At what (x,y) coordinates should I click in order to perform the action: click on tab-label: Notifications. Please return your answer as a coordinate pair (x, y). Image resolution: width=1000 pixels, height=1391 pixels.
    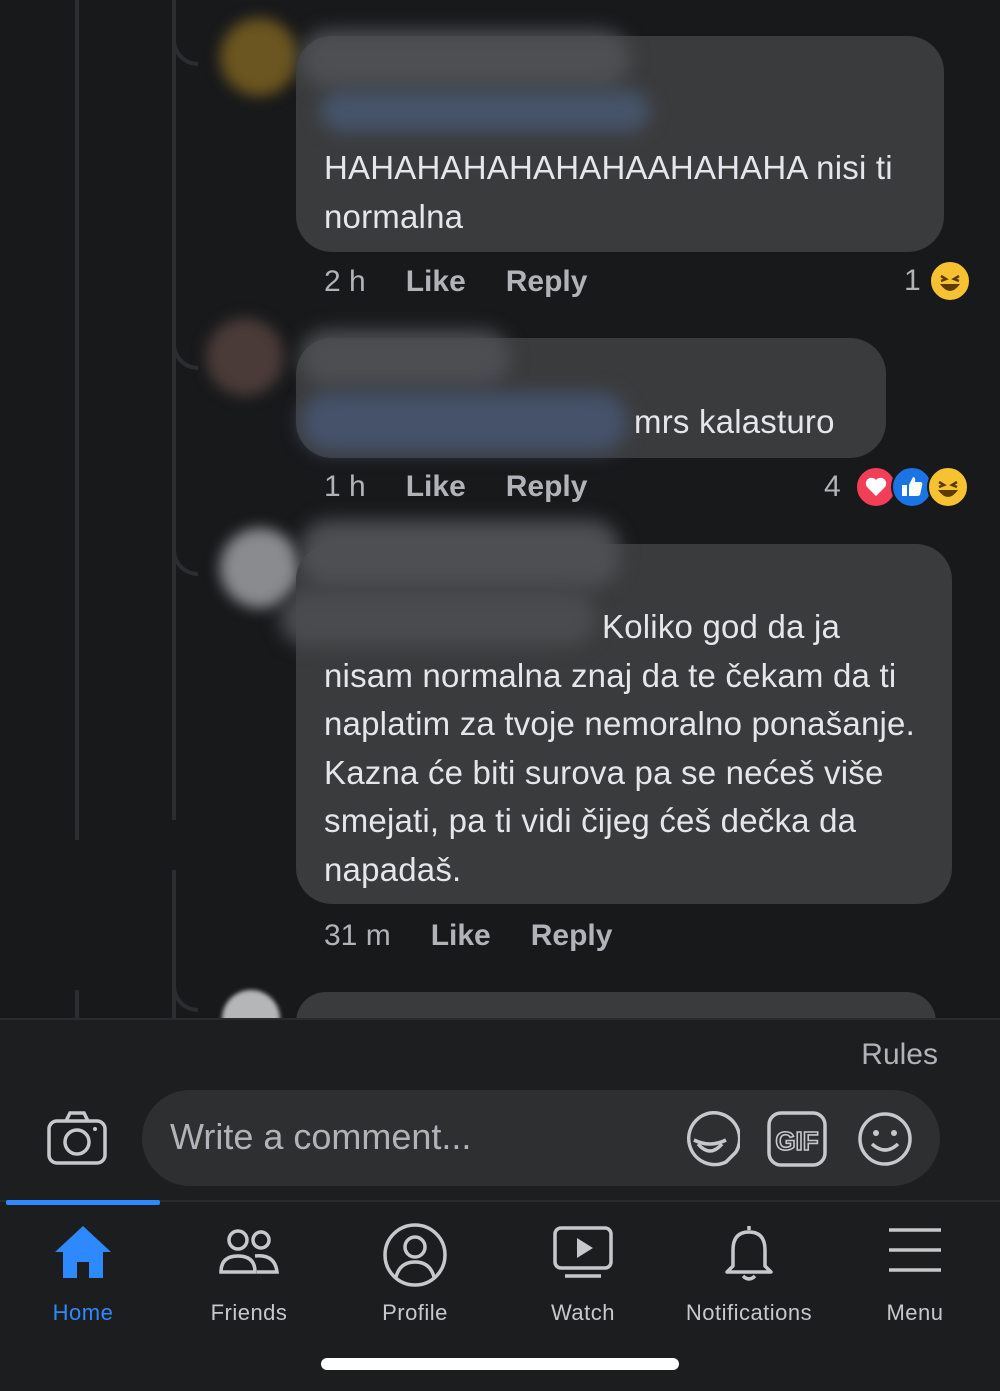
    Looking at the image, I should click on (749, 1312).